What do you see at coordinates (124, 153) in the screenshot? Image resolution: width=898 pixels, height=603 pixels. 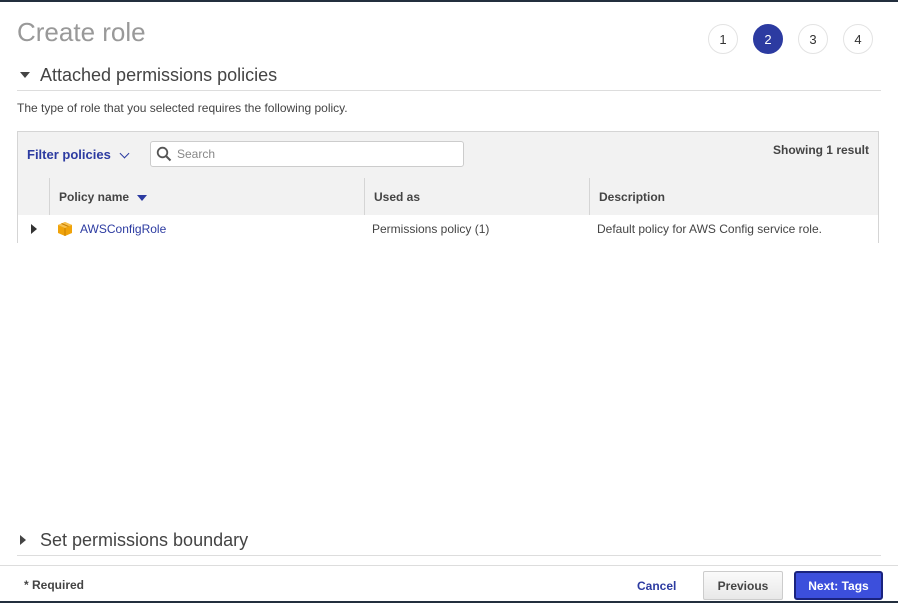 I see `chevron-down-icon` at bounding box center [124, 153].